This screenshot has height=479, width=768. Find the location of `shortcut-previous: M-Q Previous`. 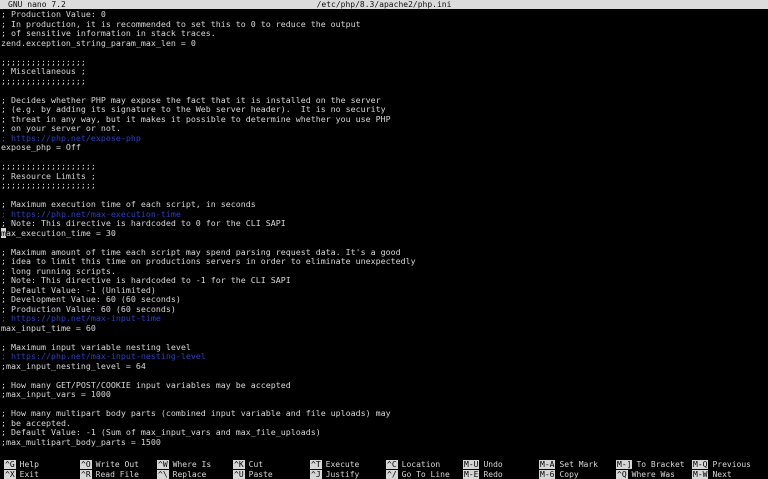

shortcut-previous: M-Q Previous is located at coordinates (721, 465).